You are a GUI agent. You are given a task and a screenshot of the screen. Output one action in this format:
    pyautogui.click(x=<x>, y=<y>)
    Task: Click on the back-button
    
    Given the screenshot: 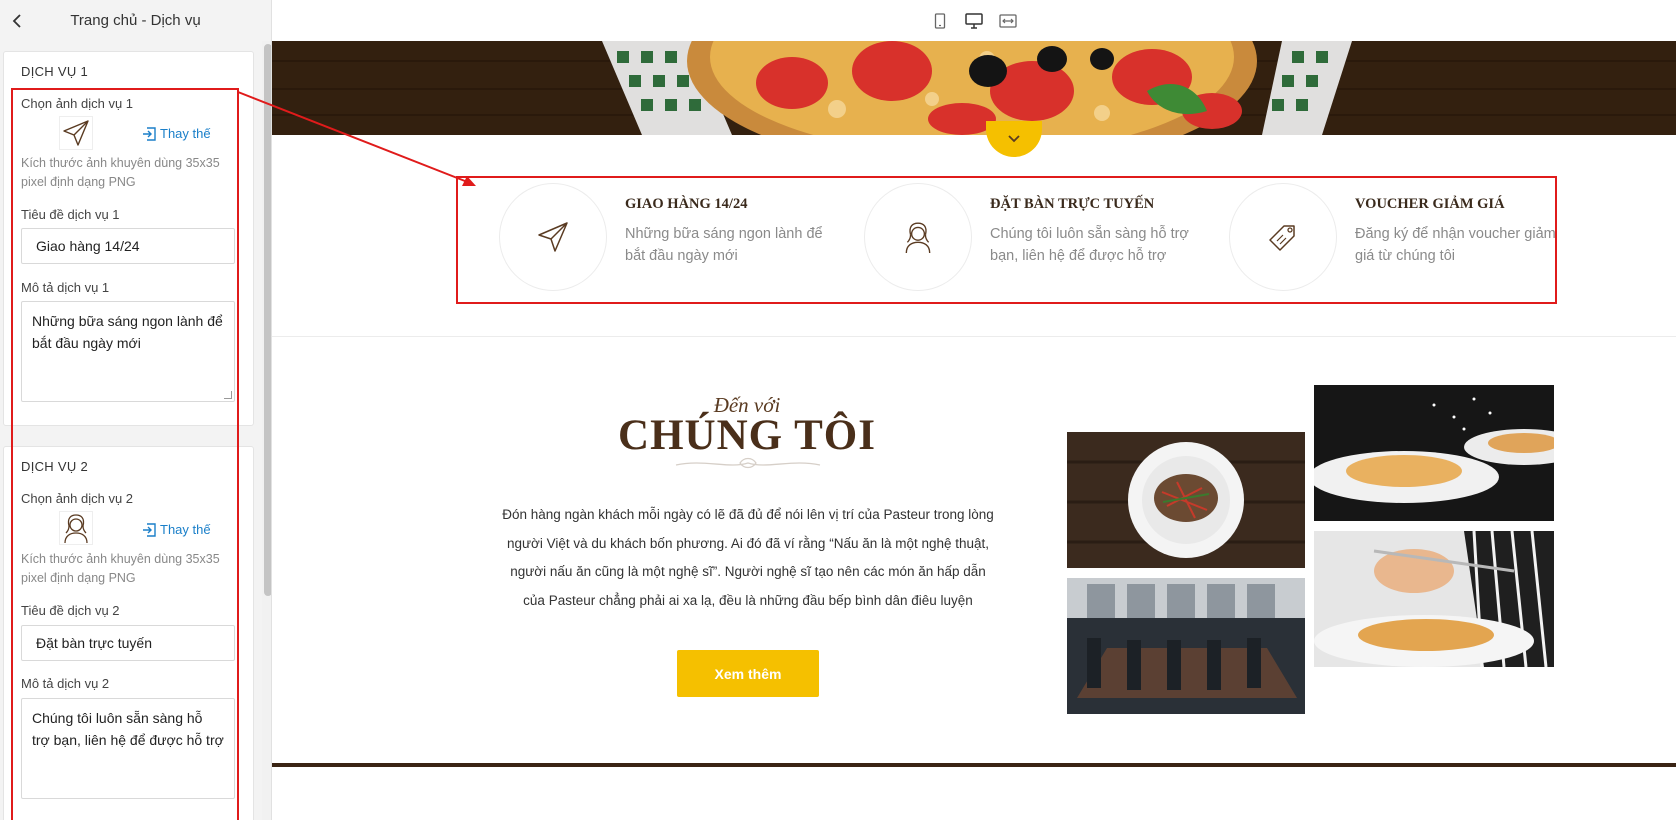 What is the action you would take?
    pyautogui.click(x=17, y=21)
    